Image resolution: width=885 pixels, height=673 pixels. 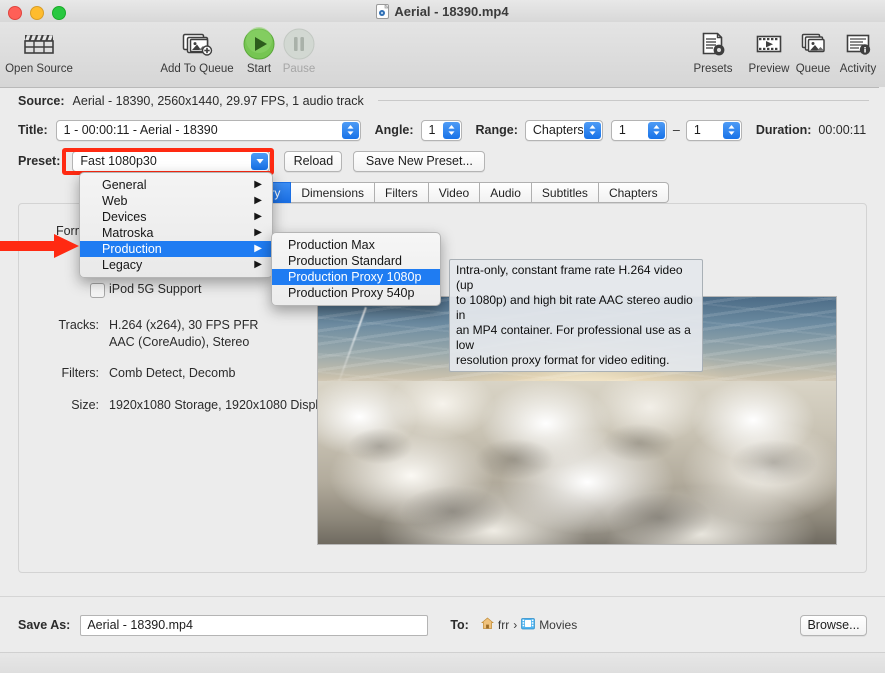 I want to click on title-label: Title:, so click(x=33, y=130).